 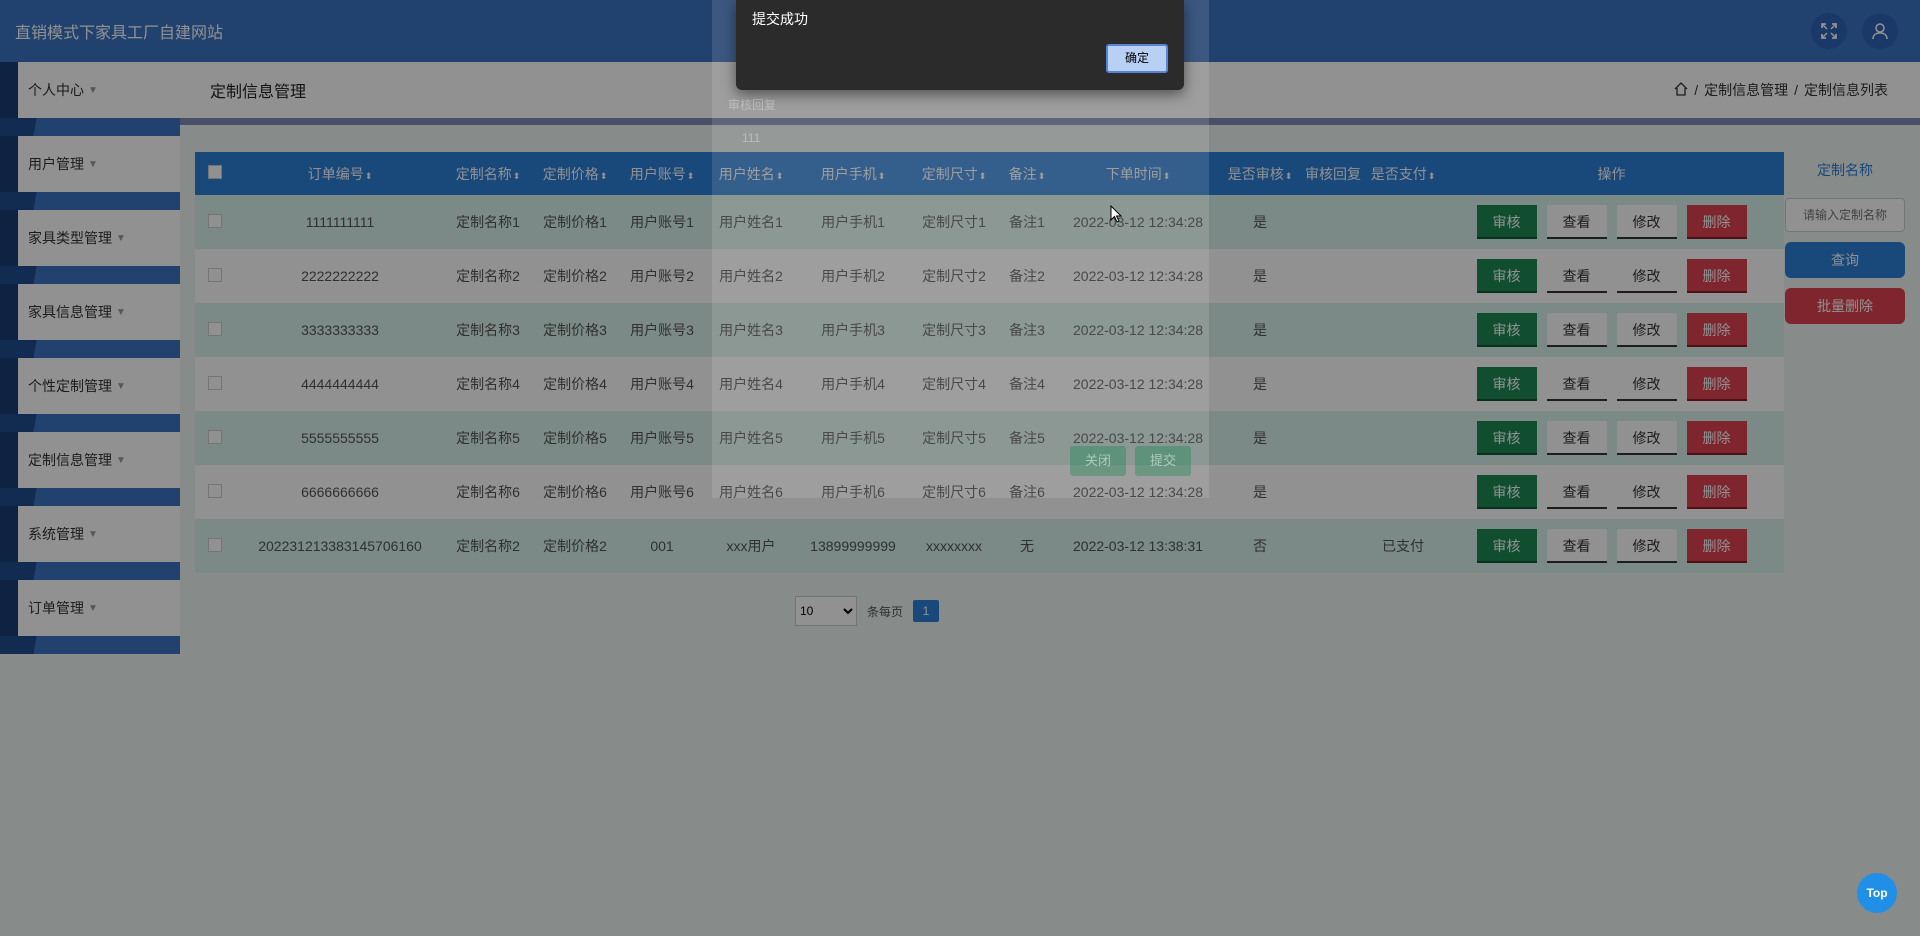 I want to click on col-name: 定制名称⬍, so click(x=488, y=173).